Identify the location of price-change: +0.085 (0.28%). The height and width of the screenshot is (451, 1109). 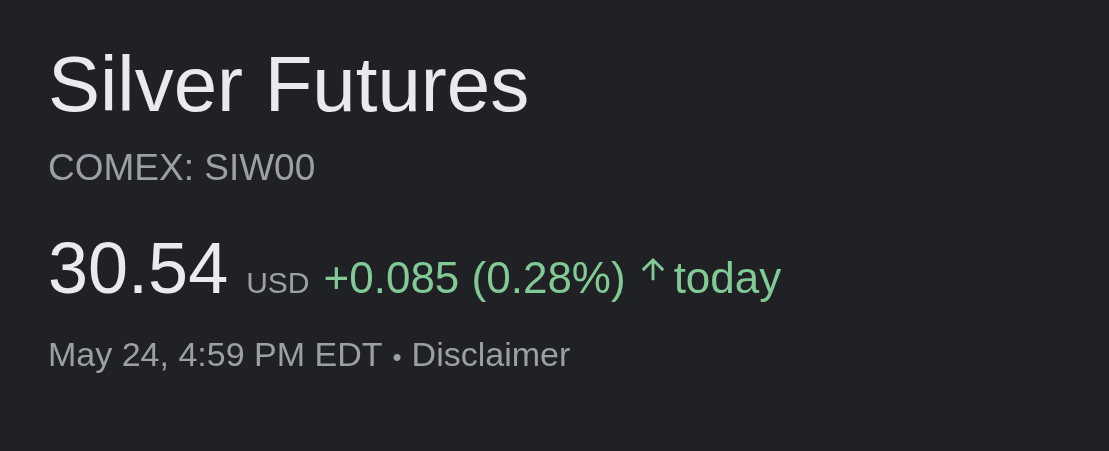
(474, 278).